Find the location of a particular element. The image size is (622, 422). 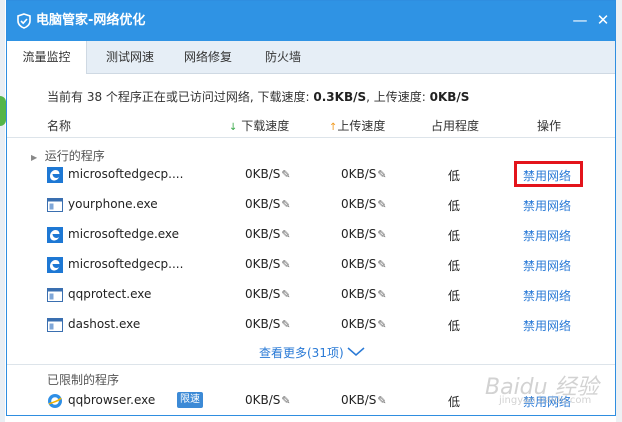

tab-bar: 流量监控 测试网速 网络修复 防火墙 is located at coordinates (311, 57).